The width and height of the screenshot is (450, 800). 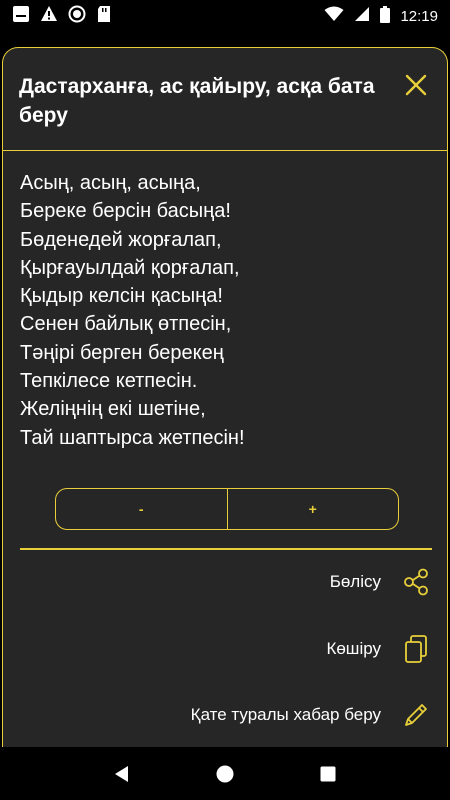 I want to click on blessing-line: Асың, асың, асыңа,, so click(x=110, y=183).